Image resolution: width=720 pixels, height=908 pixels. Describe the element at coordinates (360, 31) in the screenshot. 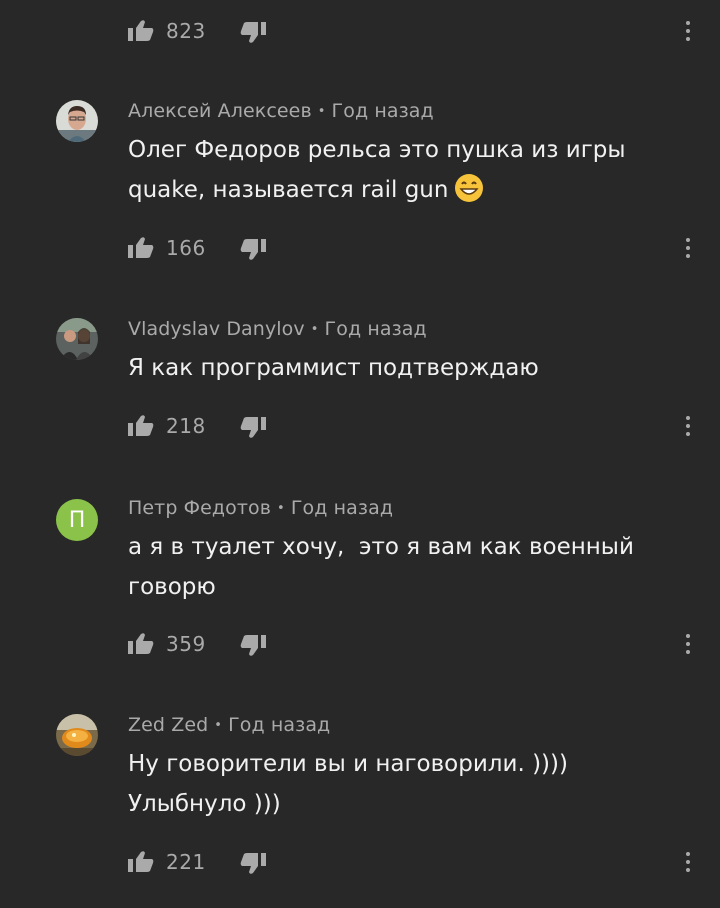

I see `comment-actions: 823` at that location.